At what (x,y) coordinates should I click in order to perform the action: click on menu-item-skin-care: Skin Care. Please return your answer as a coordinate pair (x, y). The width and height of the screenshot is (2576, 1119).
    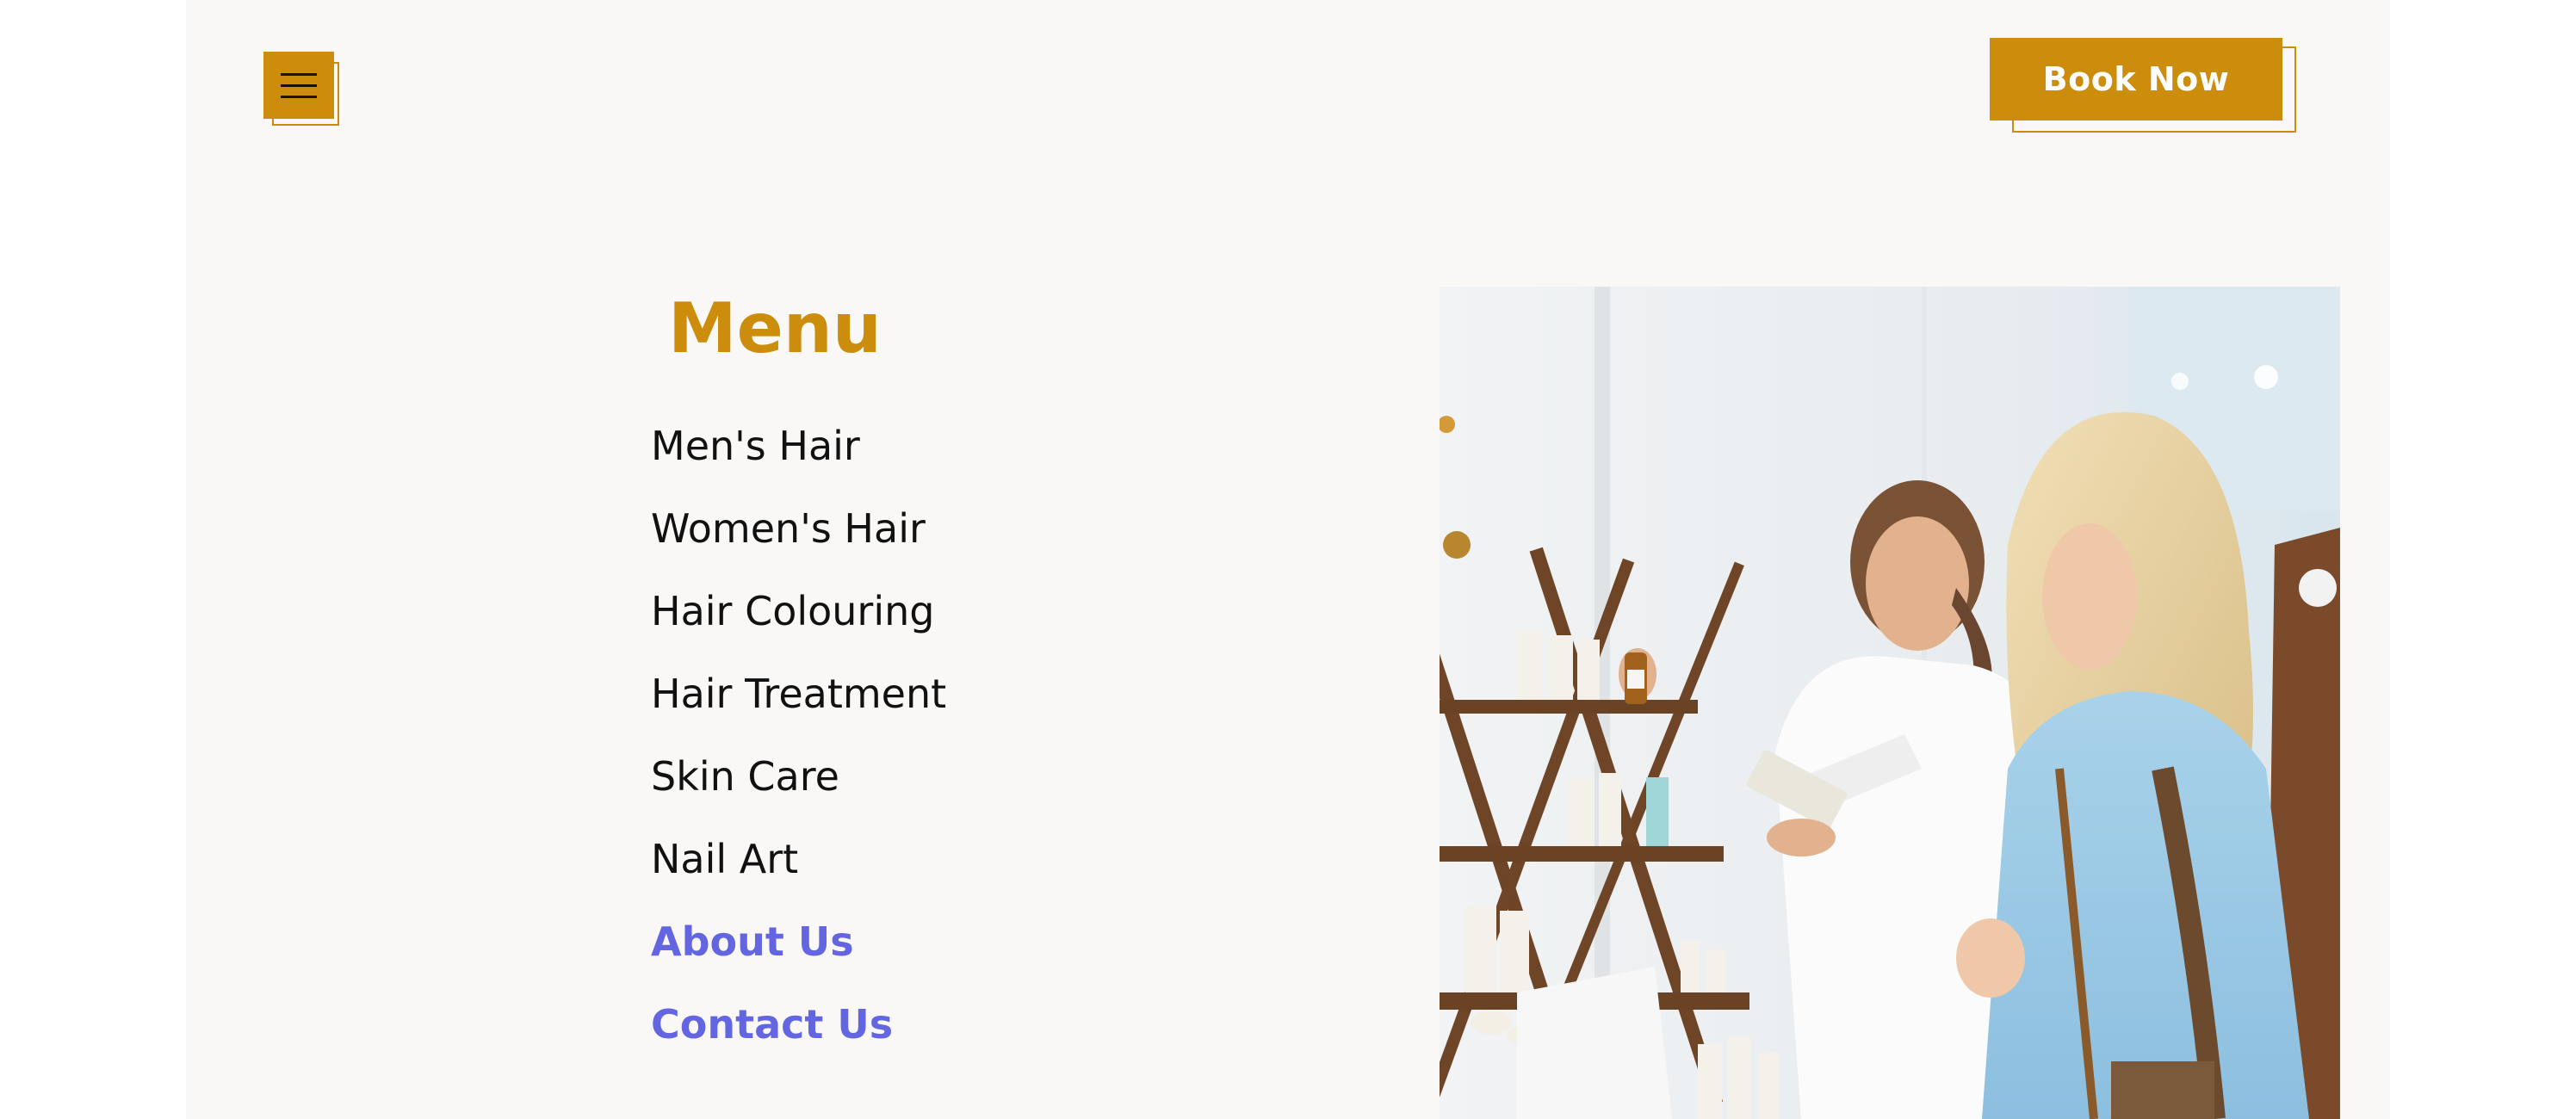
    Looking at the image, I should click on (799, 776).